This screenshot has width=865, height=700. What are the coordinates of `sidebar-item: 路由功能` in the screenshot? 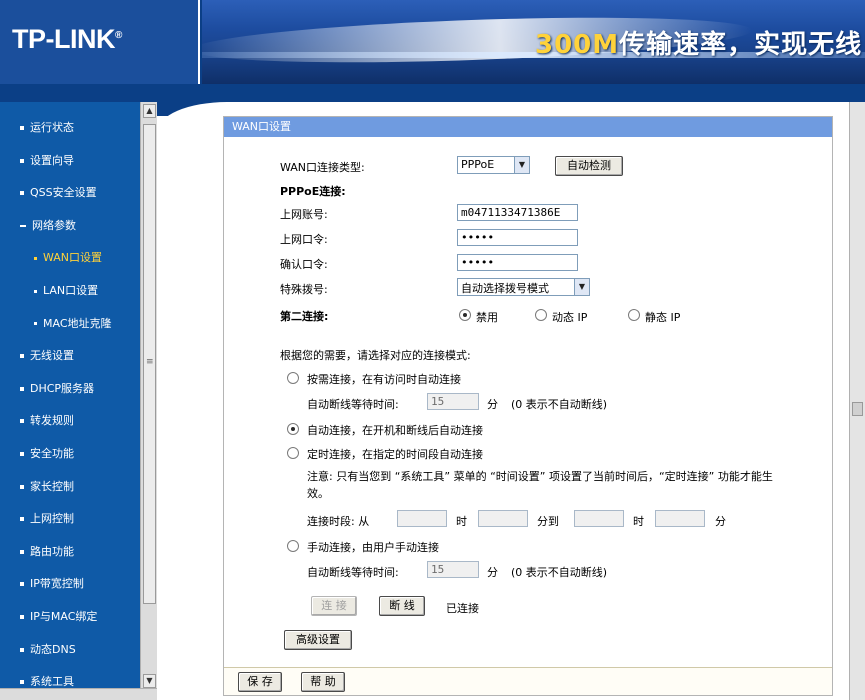 It's located at (70, 552).